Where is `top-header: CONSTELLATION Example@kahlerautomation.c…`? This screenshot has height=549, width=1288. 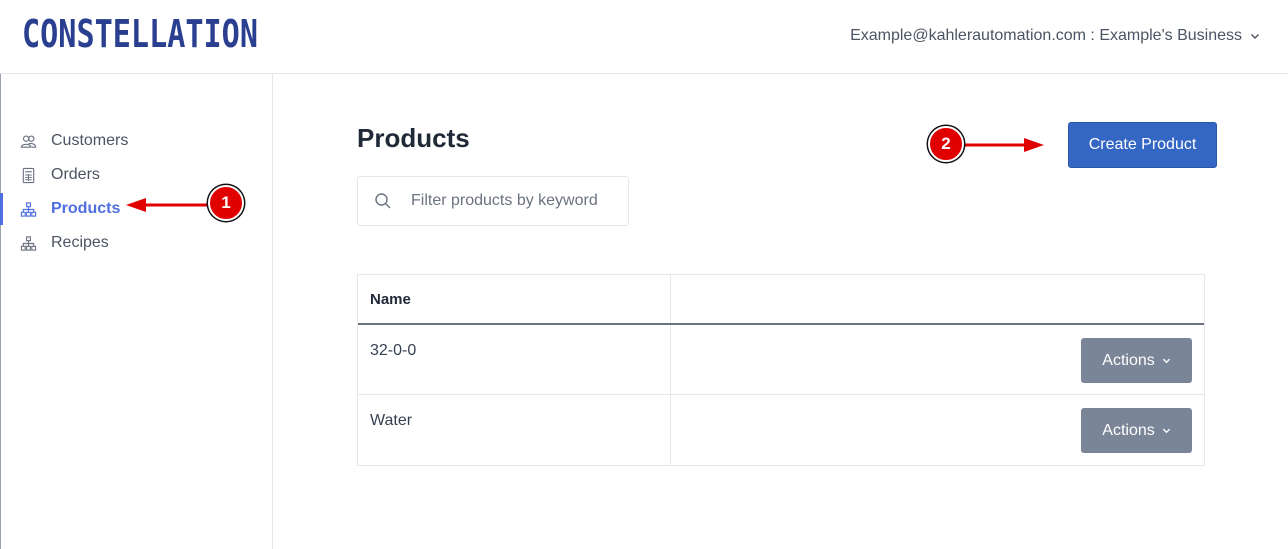 top-header: CONSTELLATION Example@kahlerautomation.c… is located at coordinates (644, 37).